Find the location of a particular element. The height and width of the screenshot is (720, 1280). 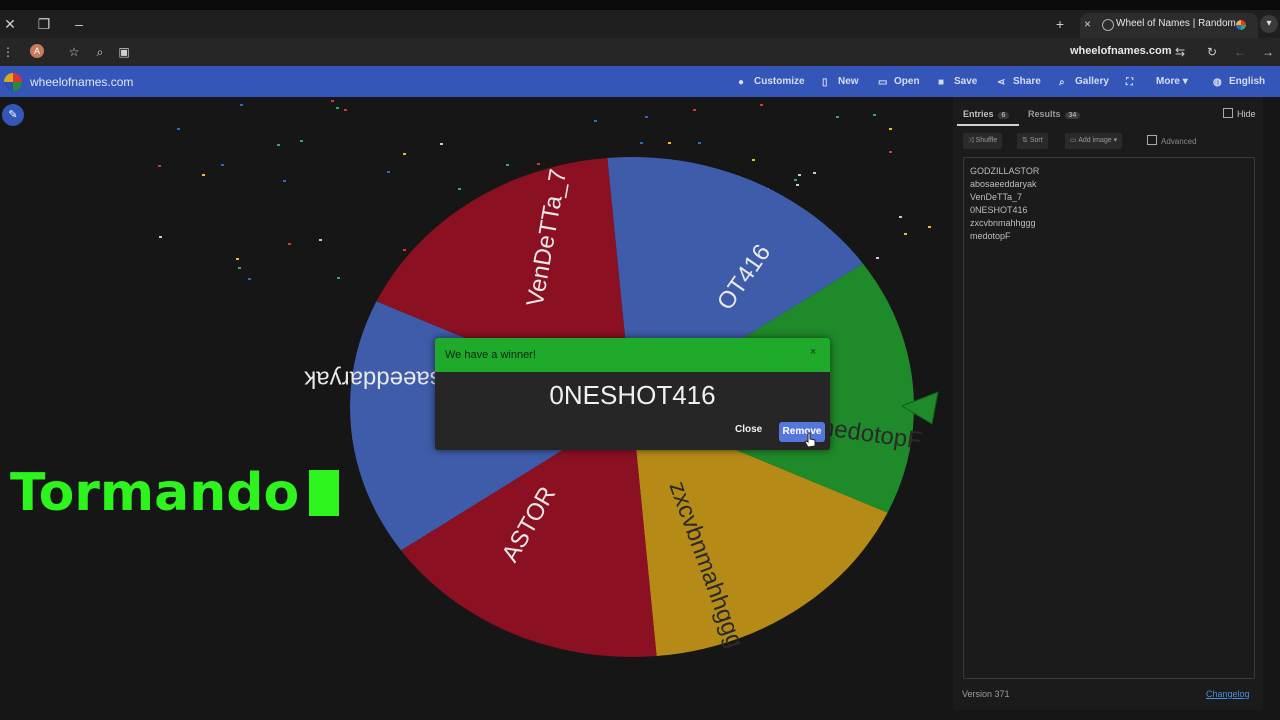

add-image-label: Add image is located at coordinates (1095, 140).